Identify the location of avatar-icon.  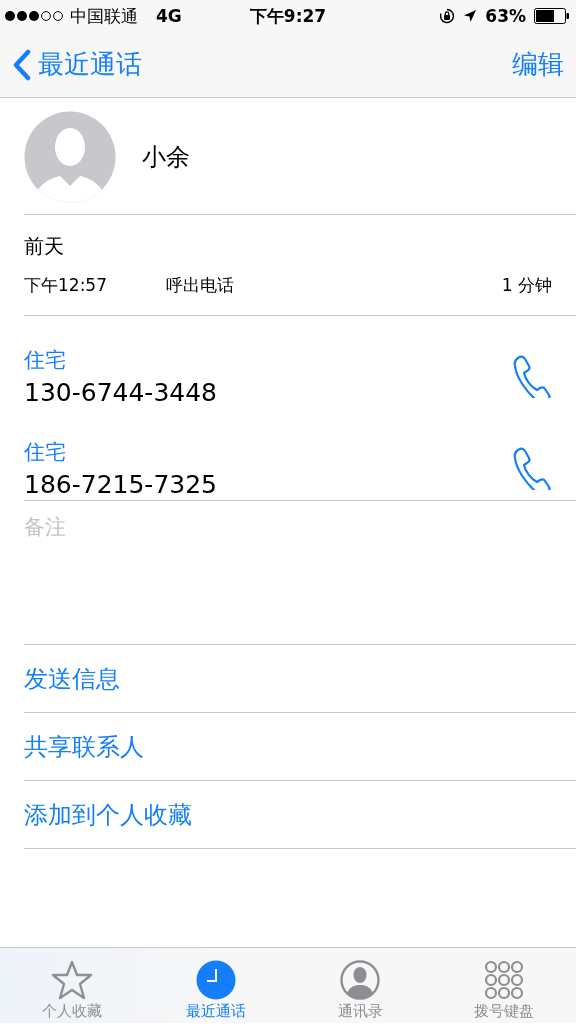
(70, 157).